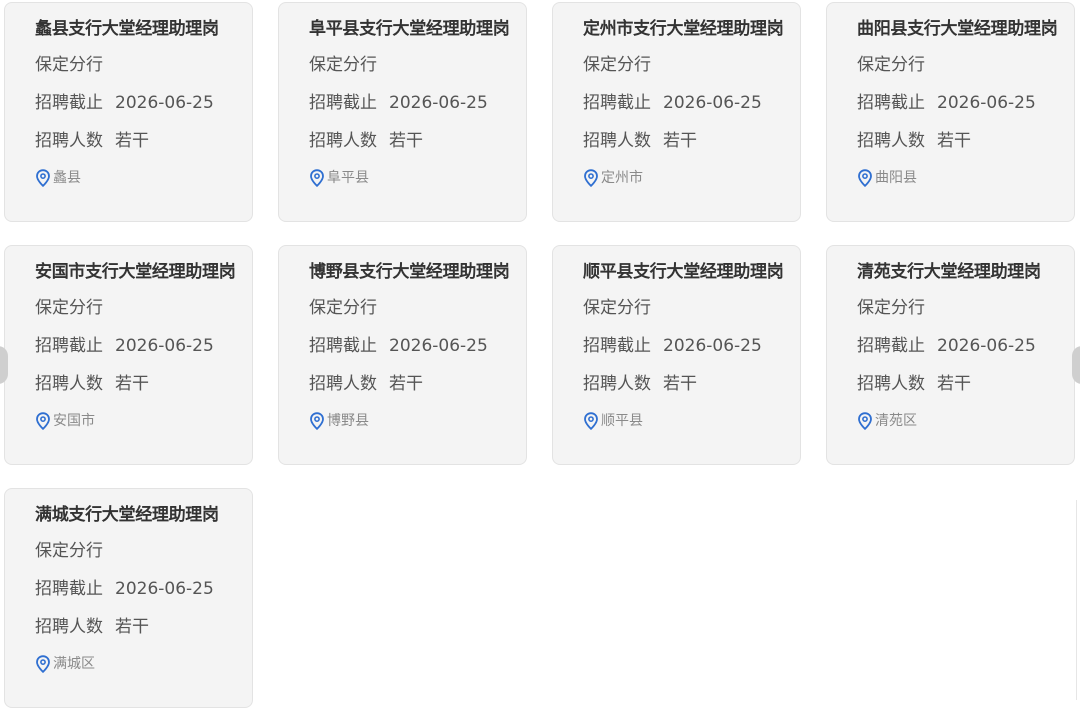  What do you see at coordinates (691, 178) in the screenshot?
I see `job-location: 定州市` at bounding box center [691, 178].